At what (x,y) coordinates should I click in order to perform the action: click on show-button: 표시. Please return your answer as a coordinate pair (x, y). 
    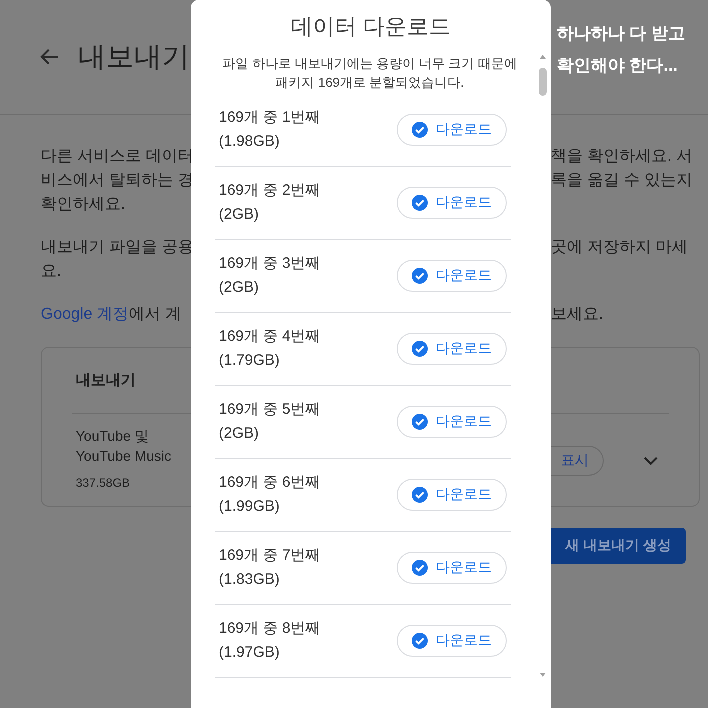
    Looking at the image, I should click on (577, 461).